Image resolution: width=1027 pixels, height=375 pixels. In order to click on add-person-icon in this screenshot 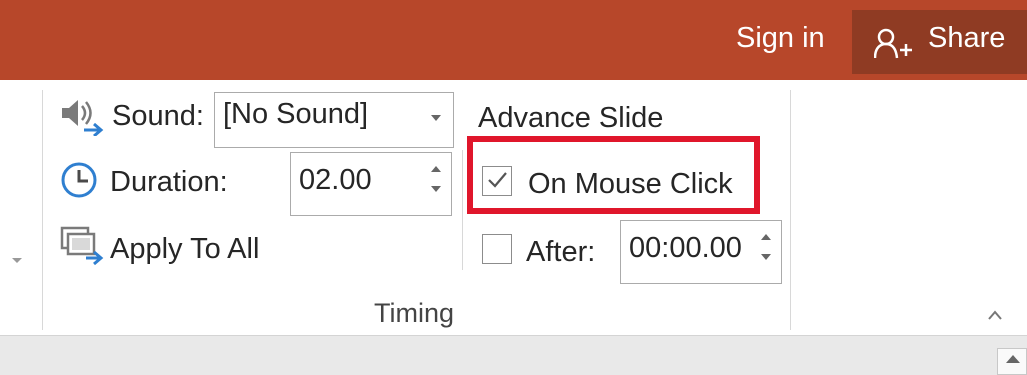, I will do `click(893, 46)`.